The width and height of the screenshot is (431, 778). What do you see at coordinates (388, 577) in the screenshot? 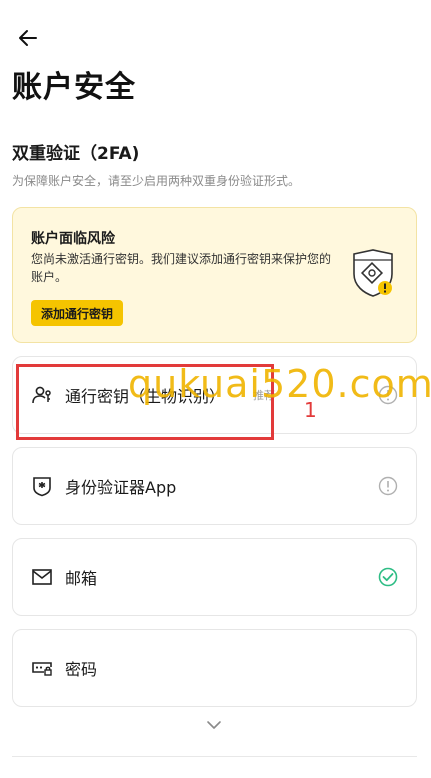
I see `check-circle-icon` at bounding box center [388, 577].